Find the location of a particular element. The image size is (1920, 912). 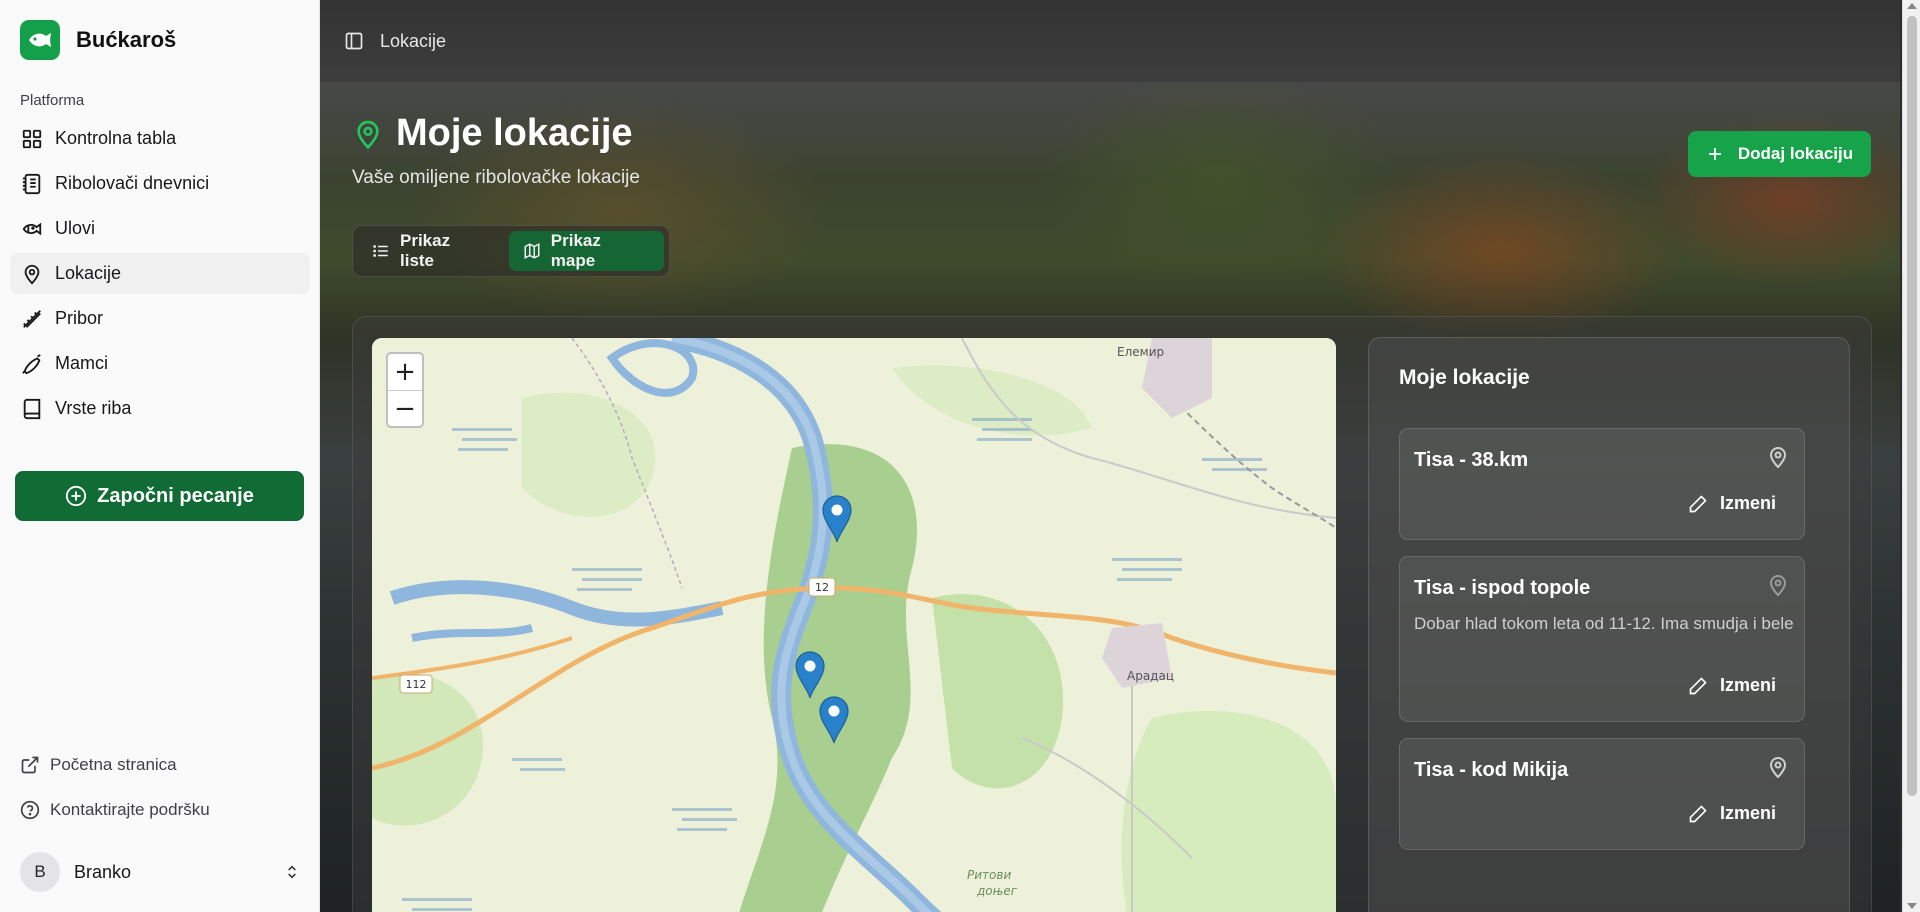

user-name: Branko is located at coordinates (103, 871).